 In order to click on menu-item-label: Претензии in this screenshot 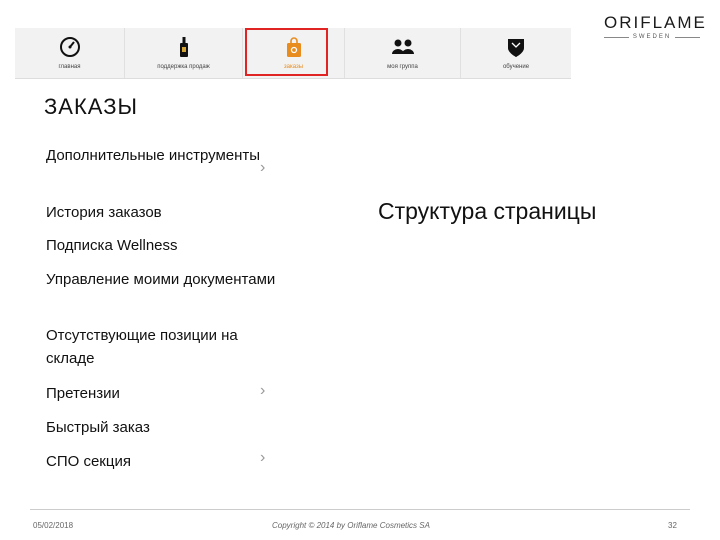, I will do `click(83, 393)`.